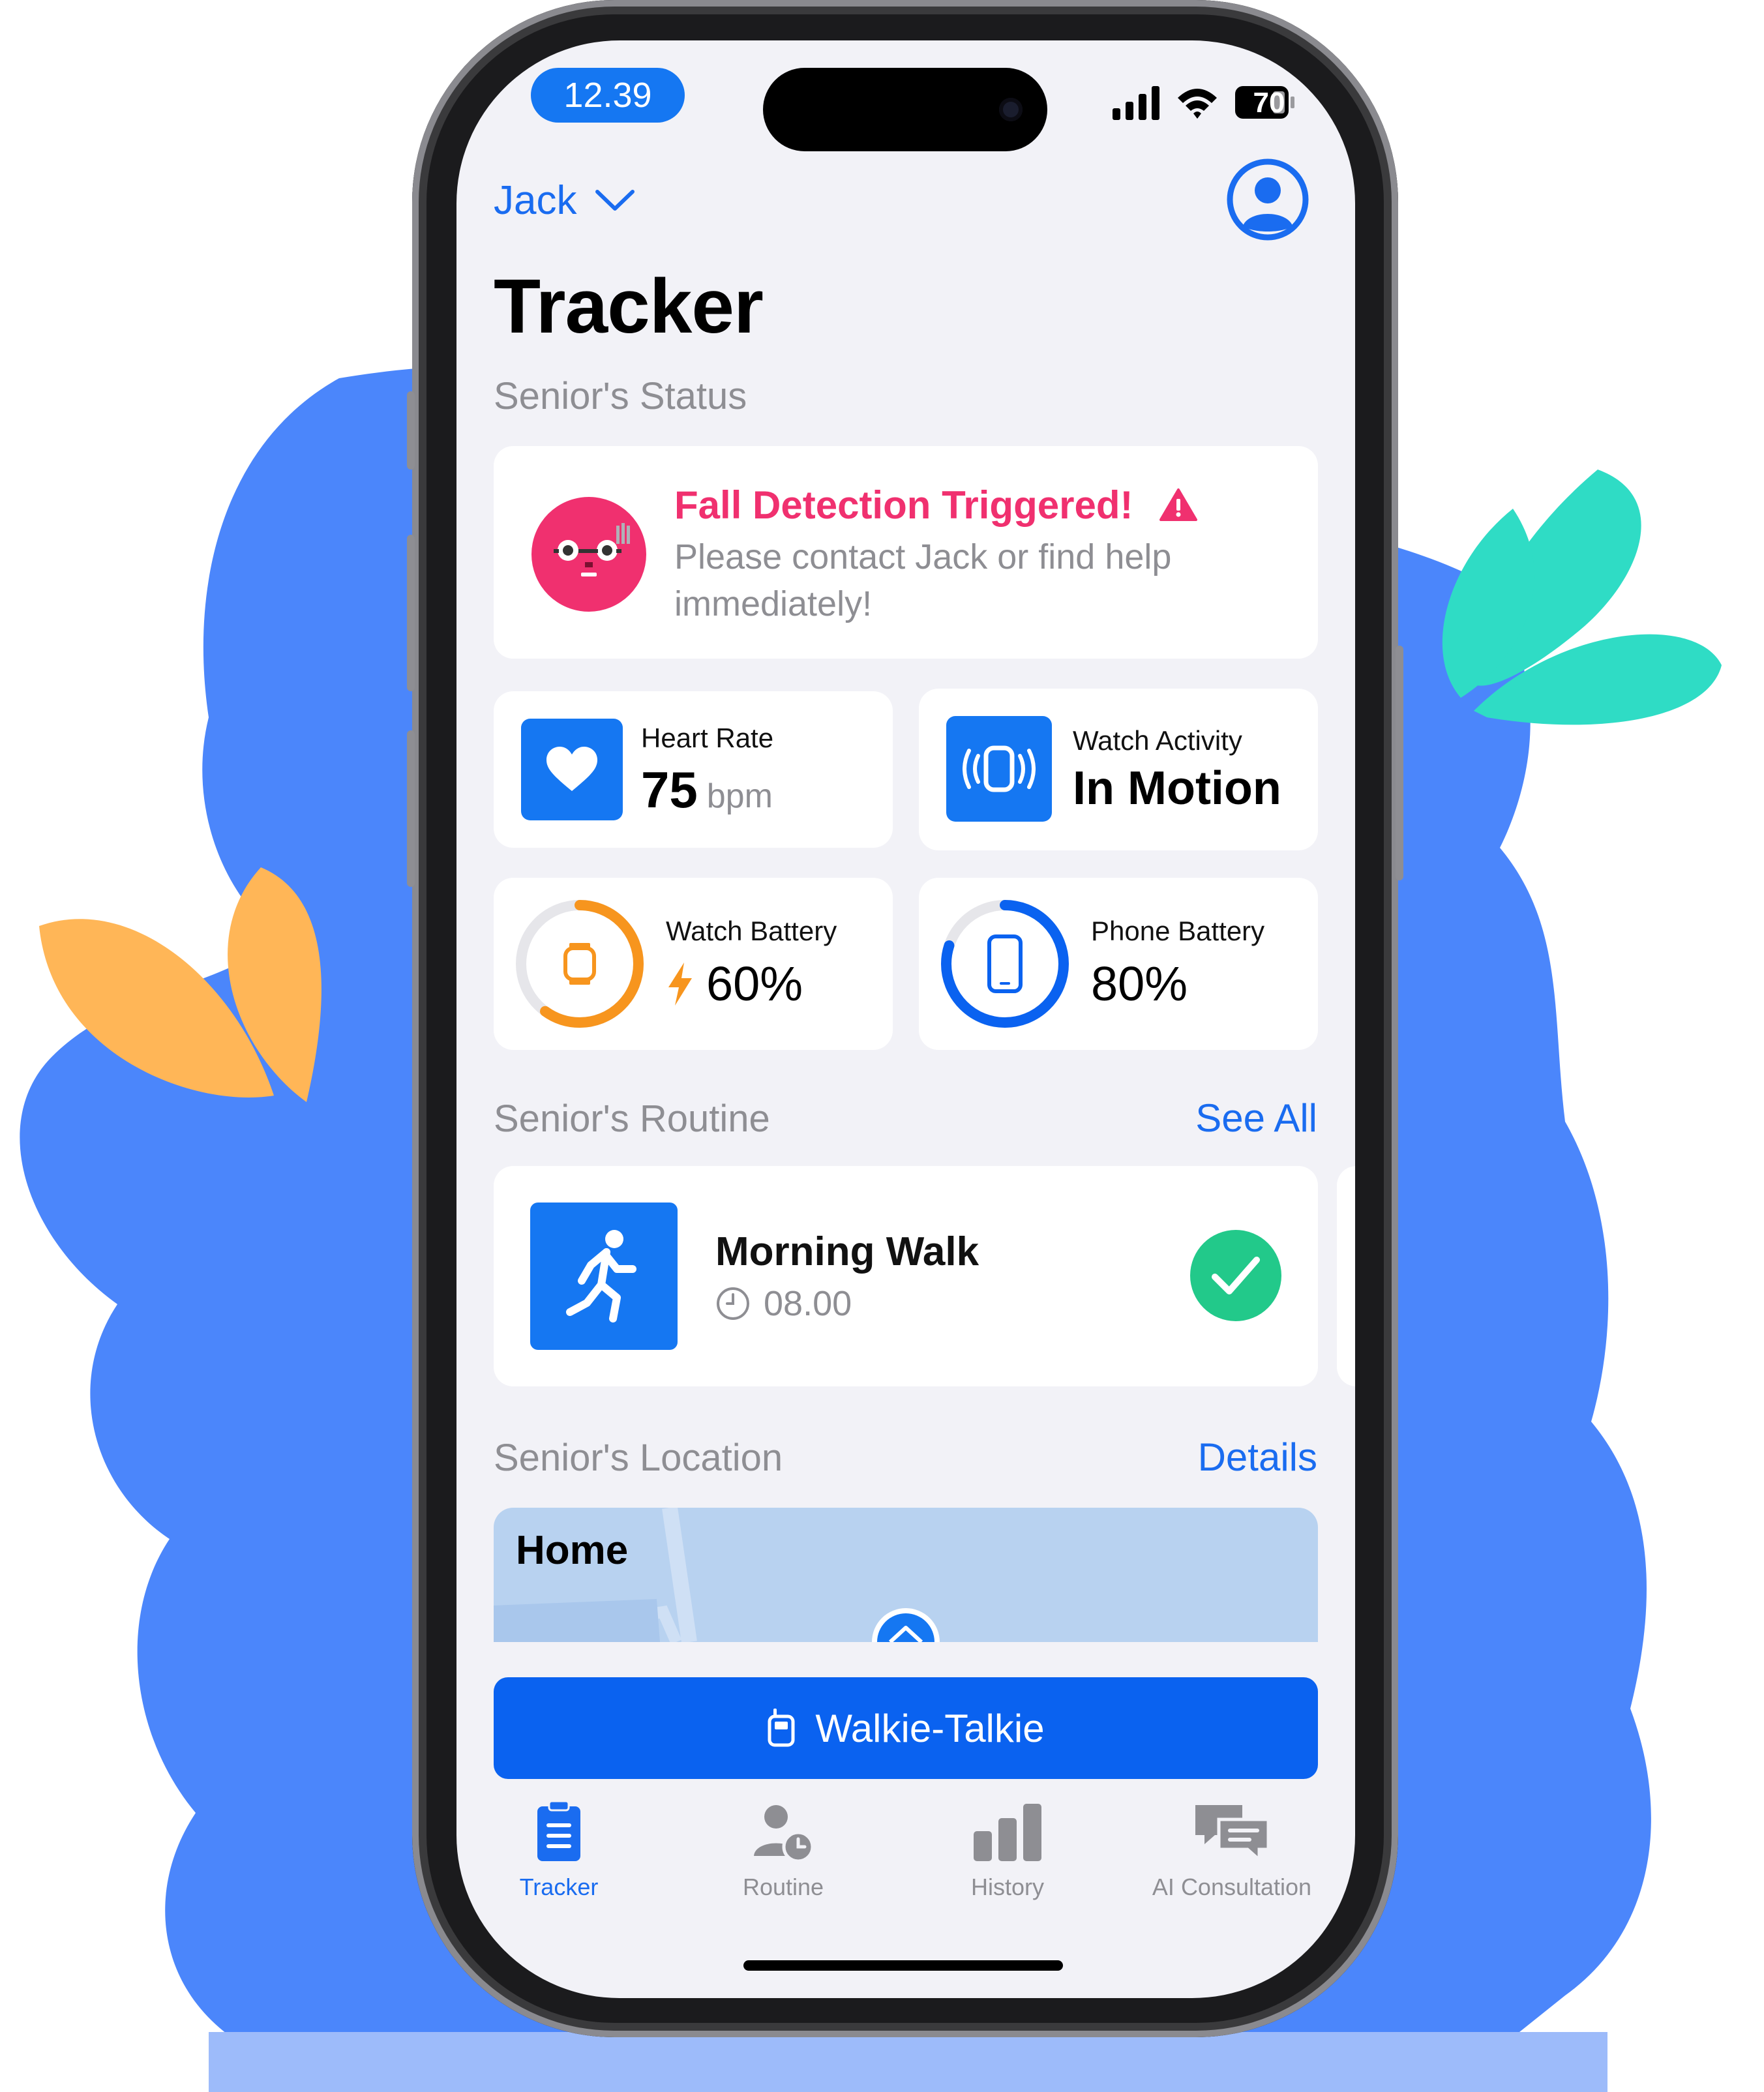  What do you see at coordinates (535, 200) in the screenshot?
I see `user-name: Jack` at bounding box center [535, 200].